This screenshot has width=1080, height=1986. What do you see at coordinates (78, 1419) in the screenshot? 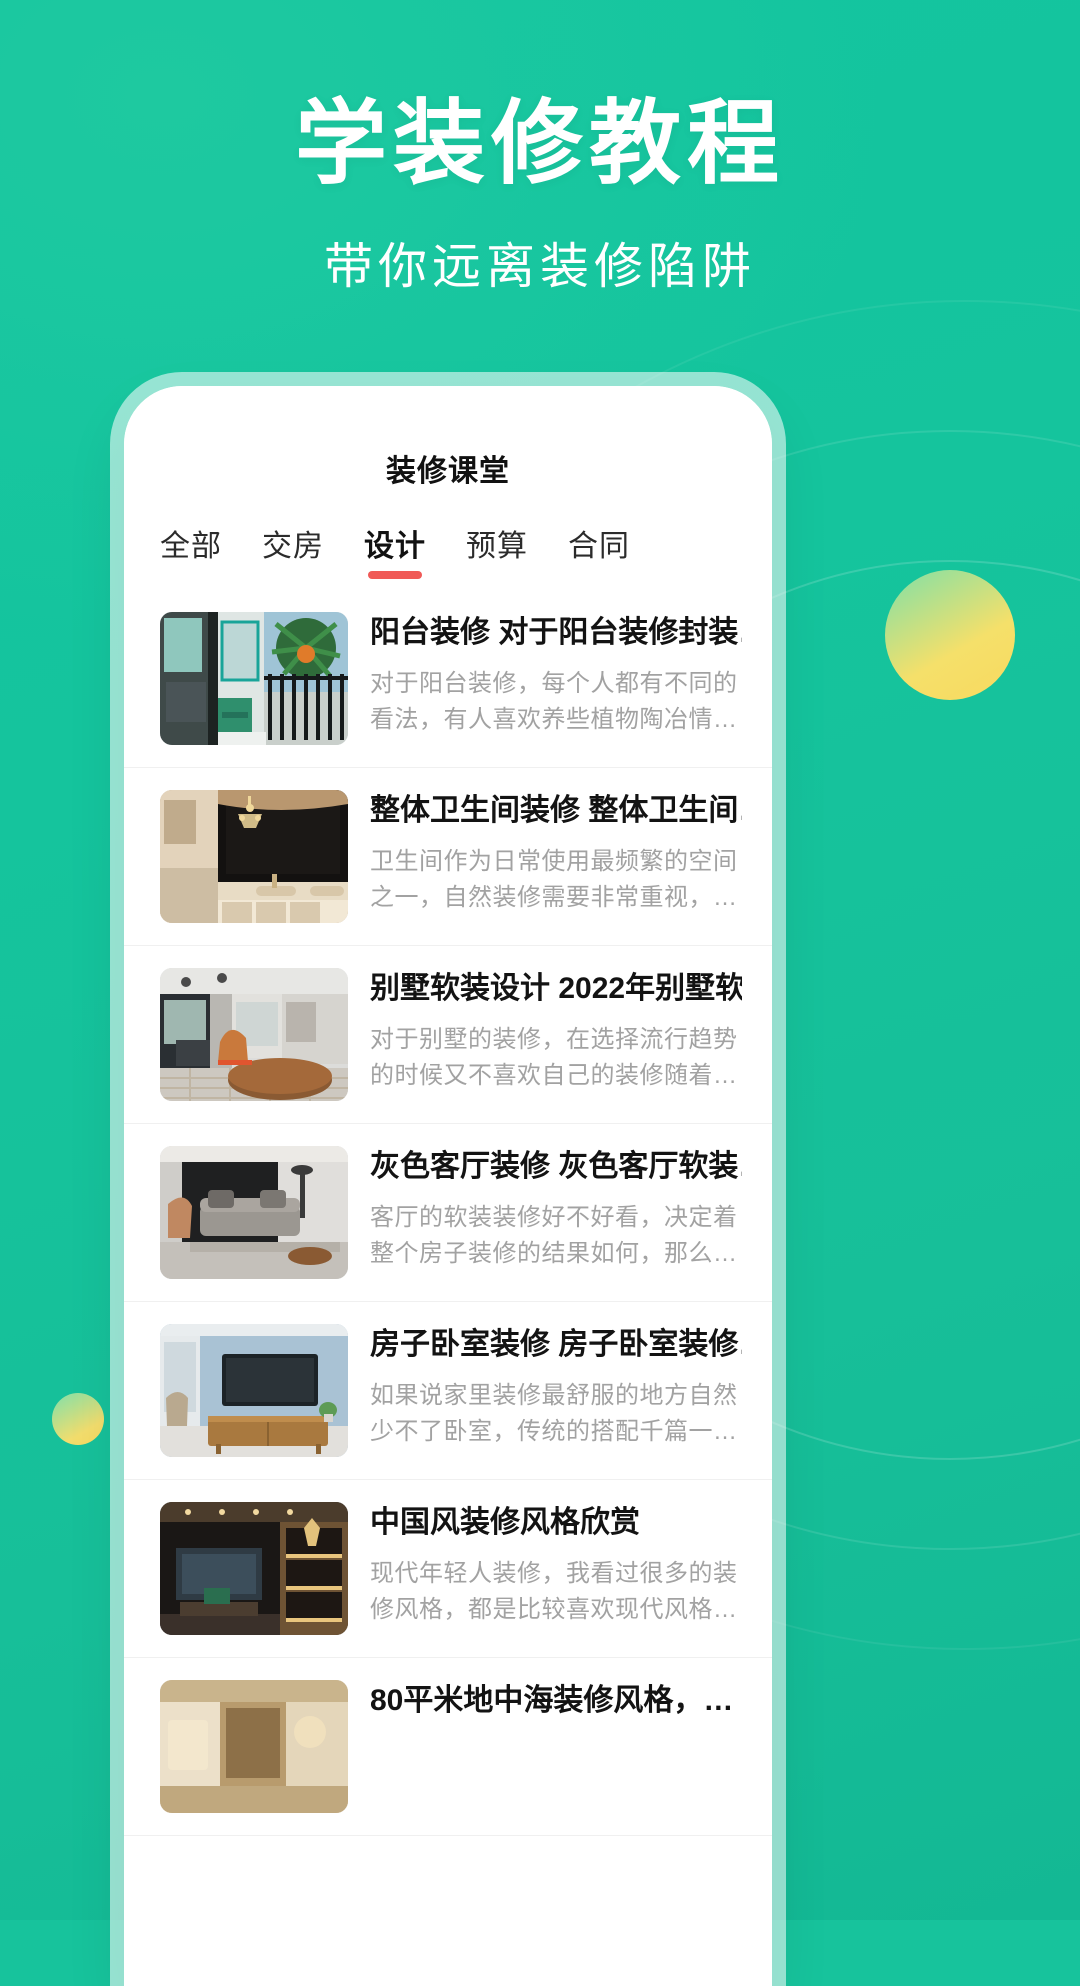
I see `decorative-dot-small` at bounding box center [78, 1419].